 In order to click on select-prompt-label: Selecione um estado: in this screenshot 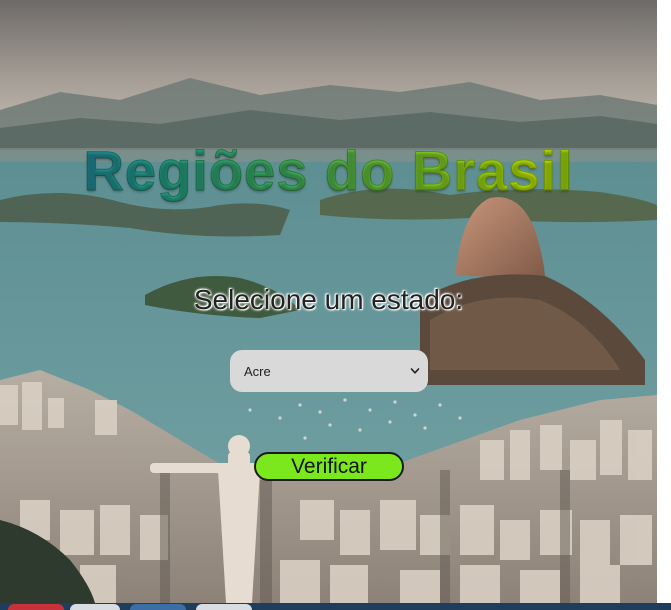, I will do `click(328, 299)`.